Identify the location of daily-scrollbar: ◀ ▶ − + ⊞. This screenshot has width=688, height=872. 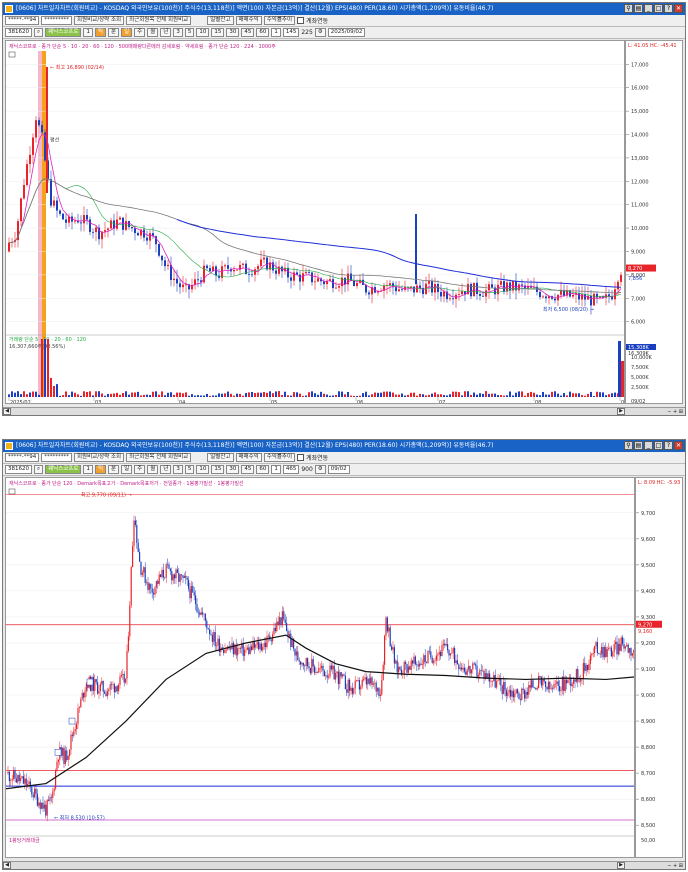
(344, 411).